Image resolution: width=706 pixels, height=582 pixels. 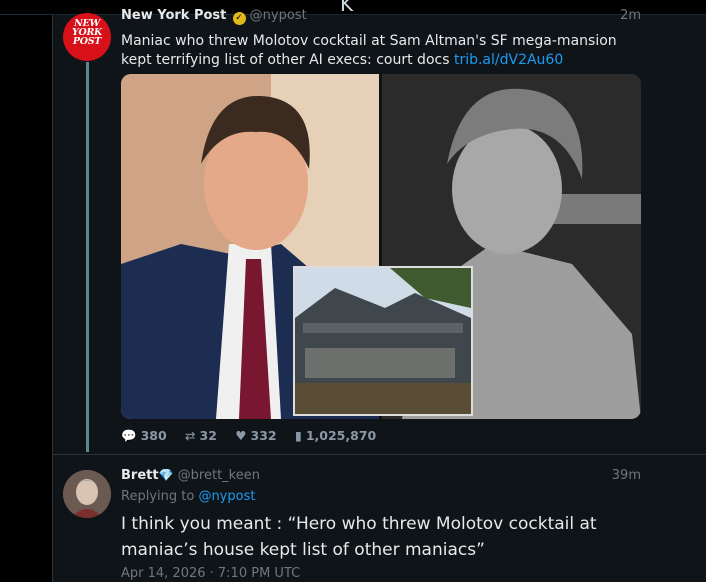 I want to click on reply-date: Apr 14, 2026 · 7:10 PM UTC, so click(x=210, y=573).